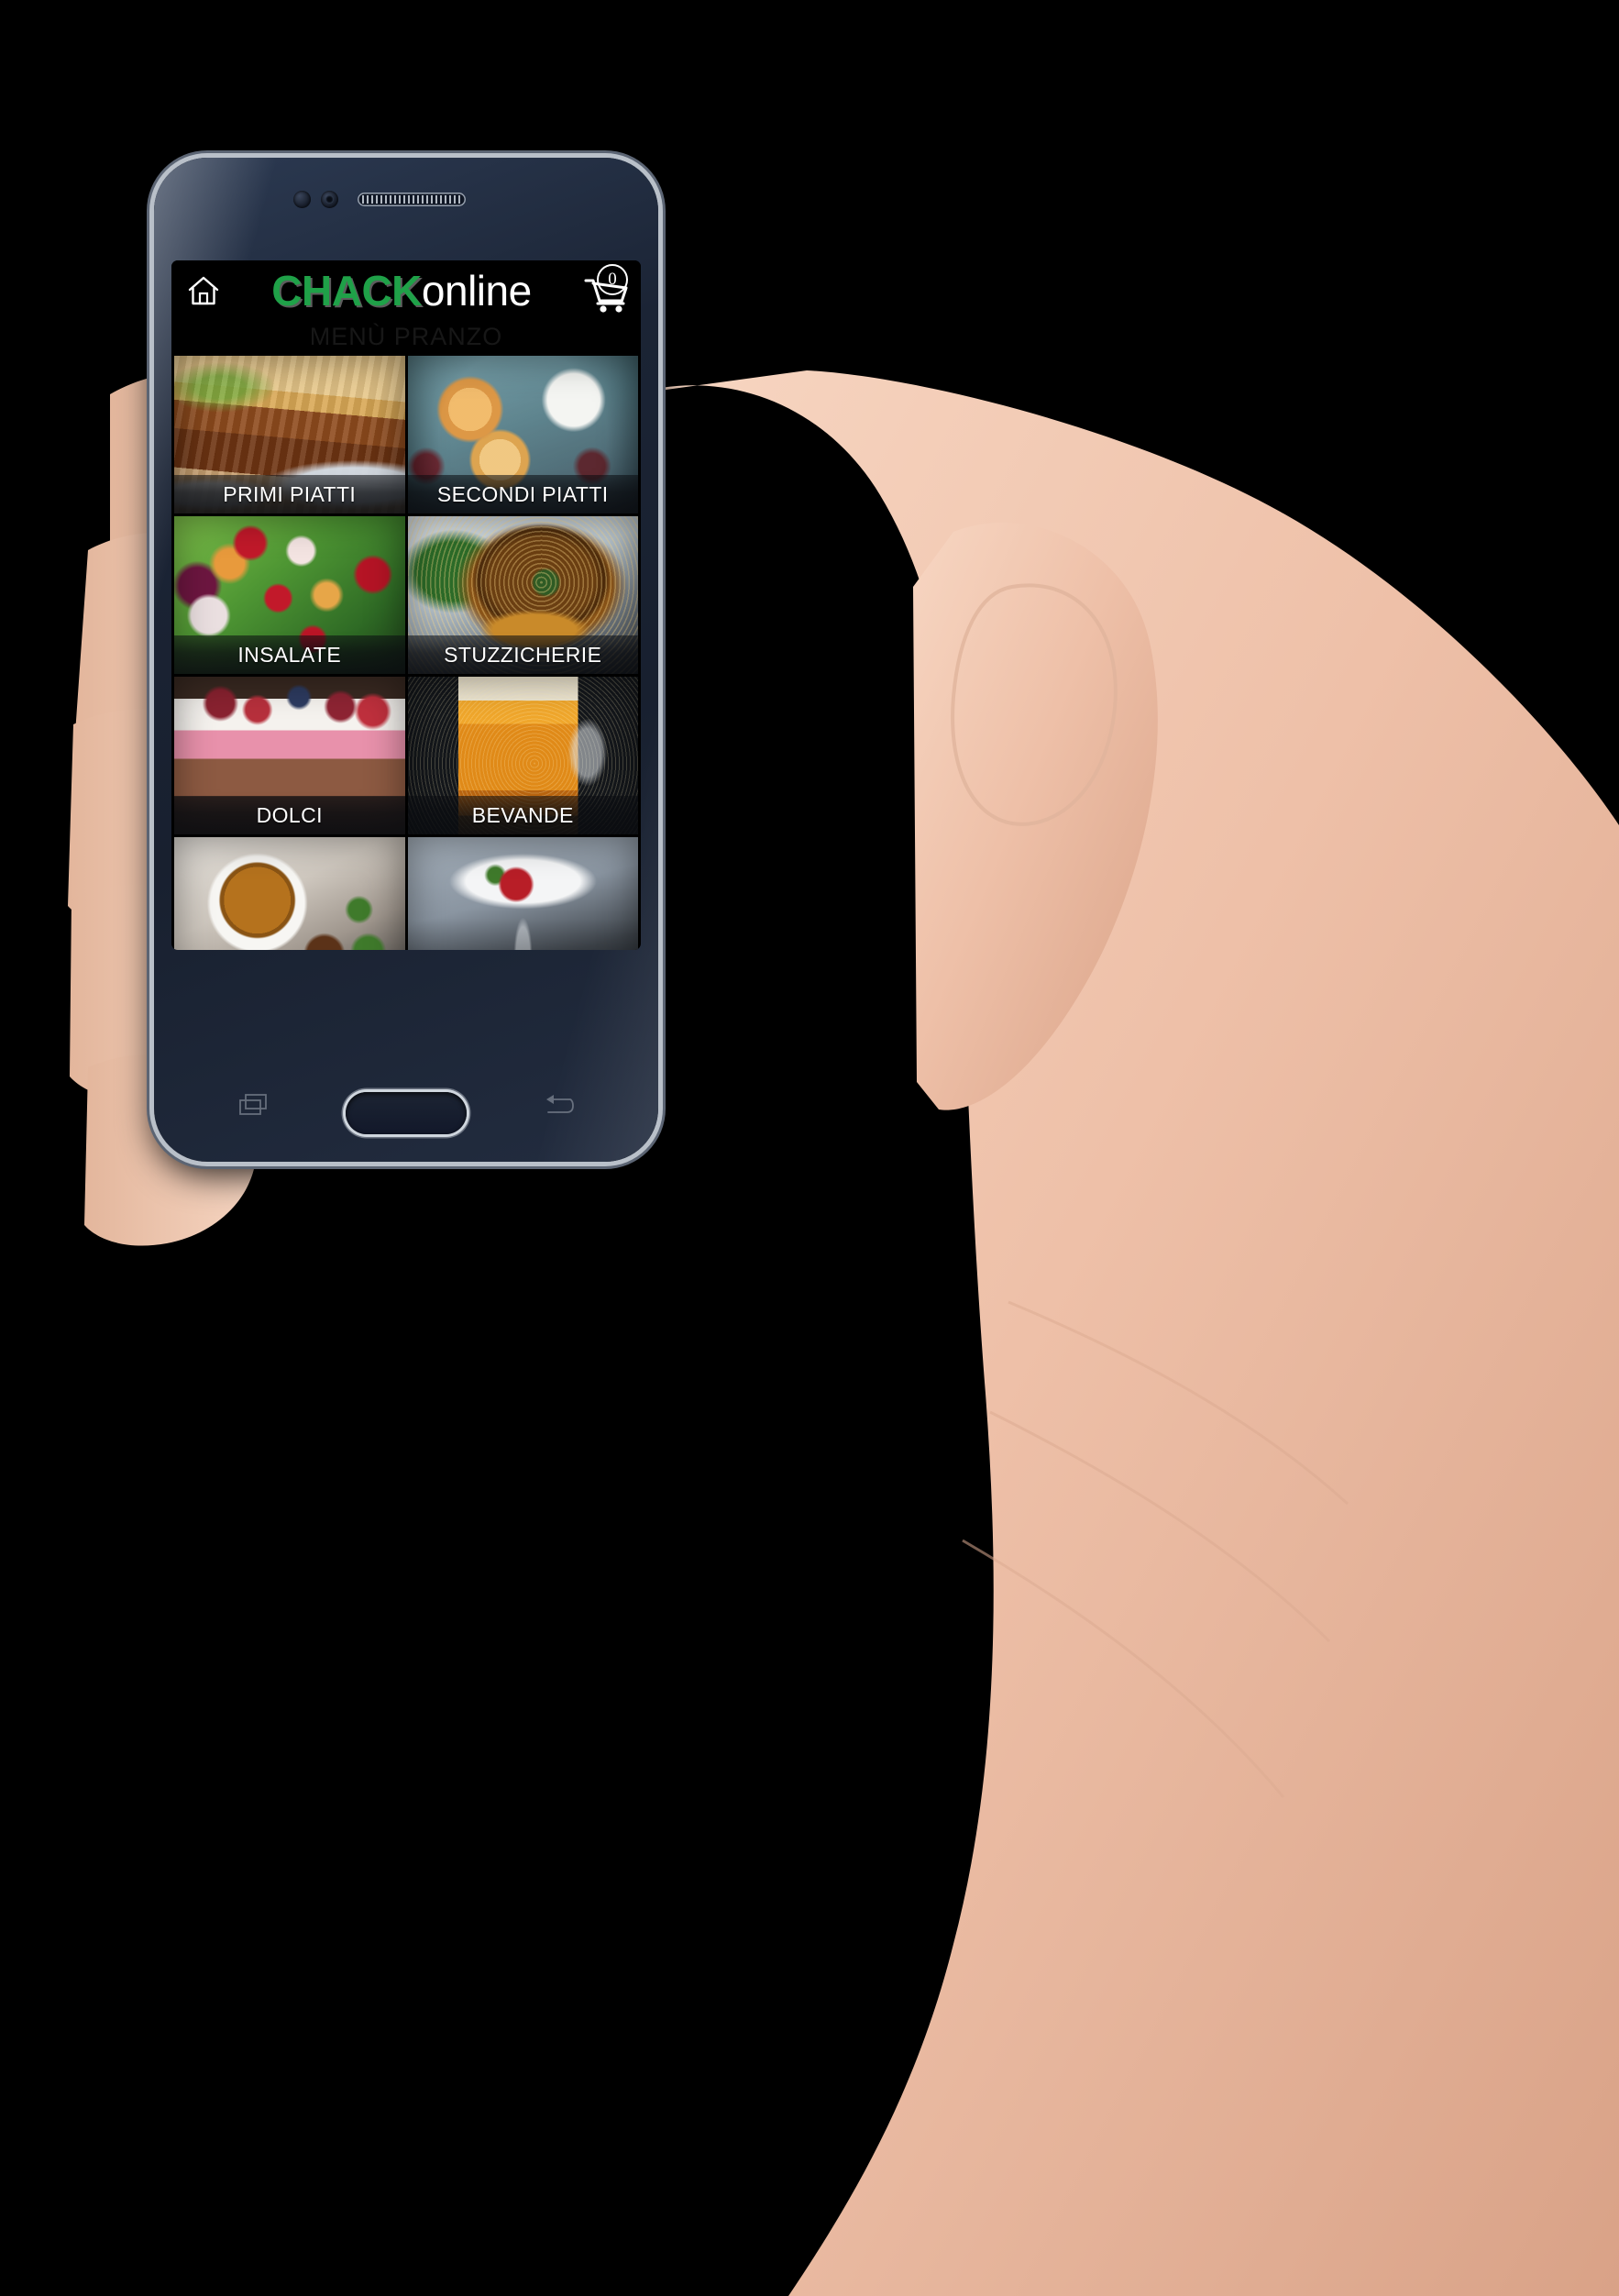 The image size is (1619, 2296). I want to click on category-tile-cocktail: COCKTAIL, so click(523, 893).